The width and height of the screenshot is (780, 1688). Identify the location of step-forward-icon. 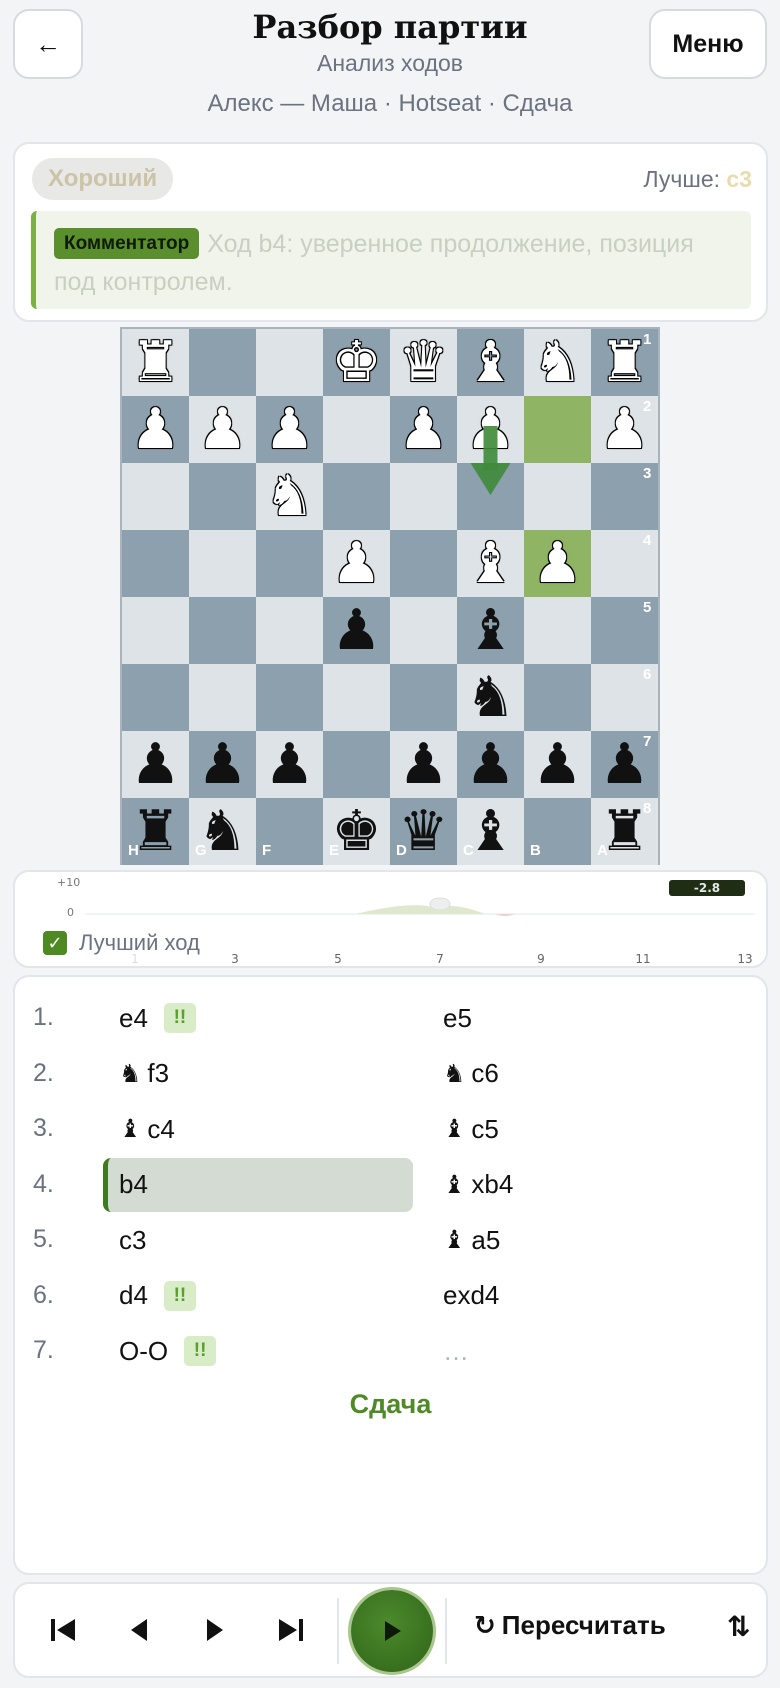
(215, 1630).